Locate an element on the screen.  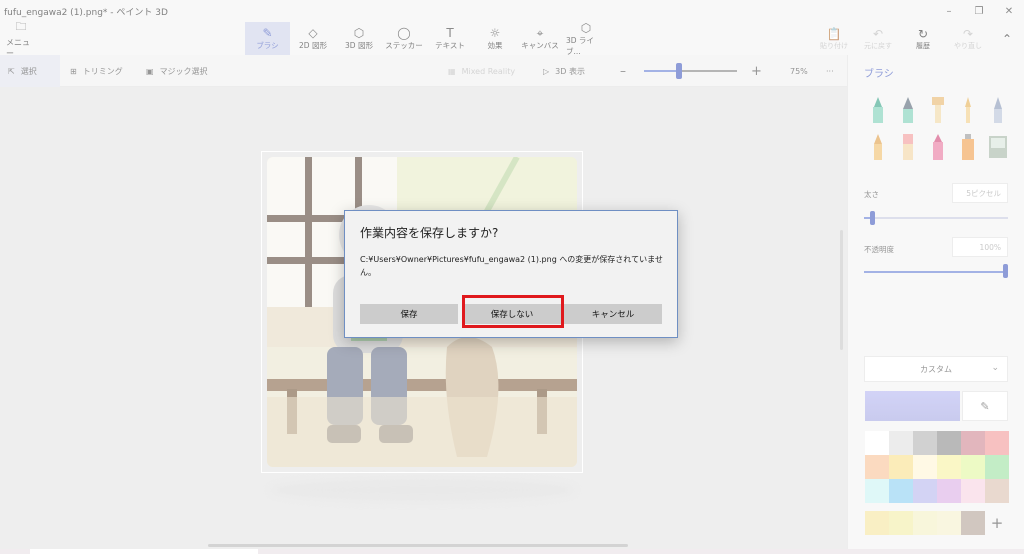
cancel-button: キャンセル is located at coordinates (613, 314).